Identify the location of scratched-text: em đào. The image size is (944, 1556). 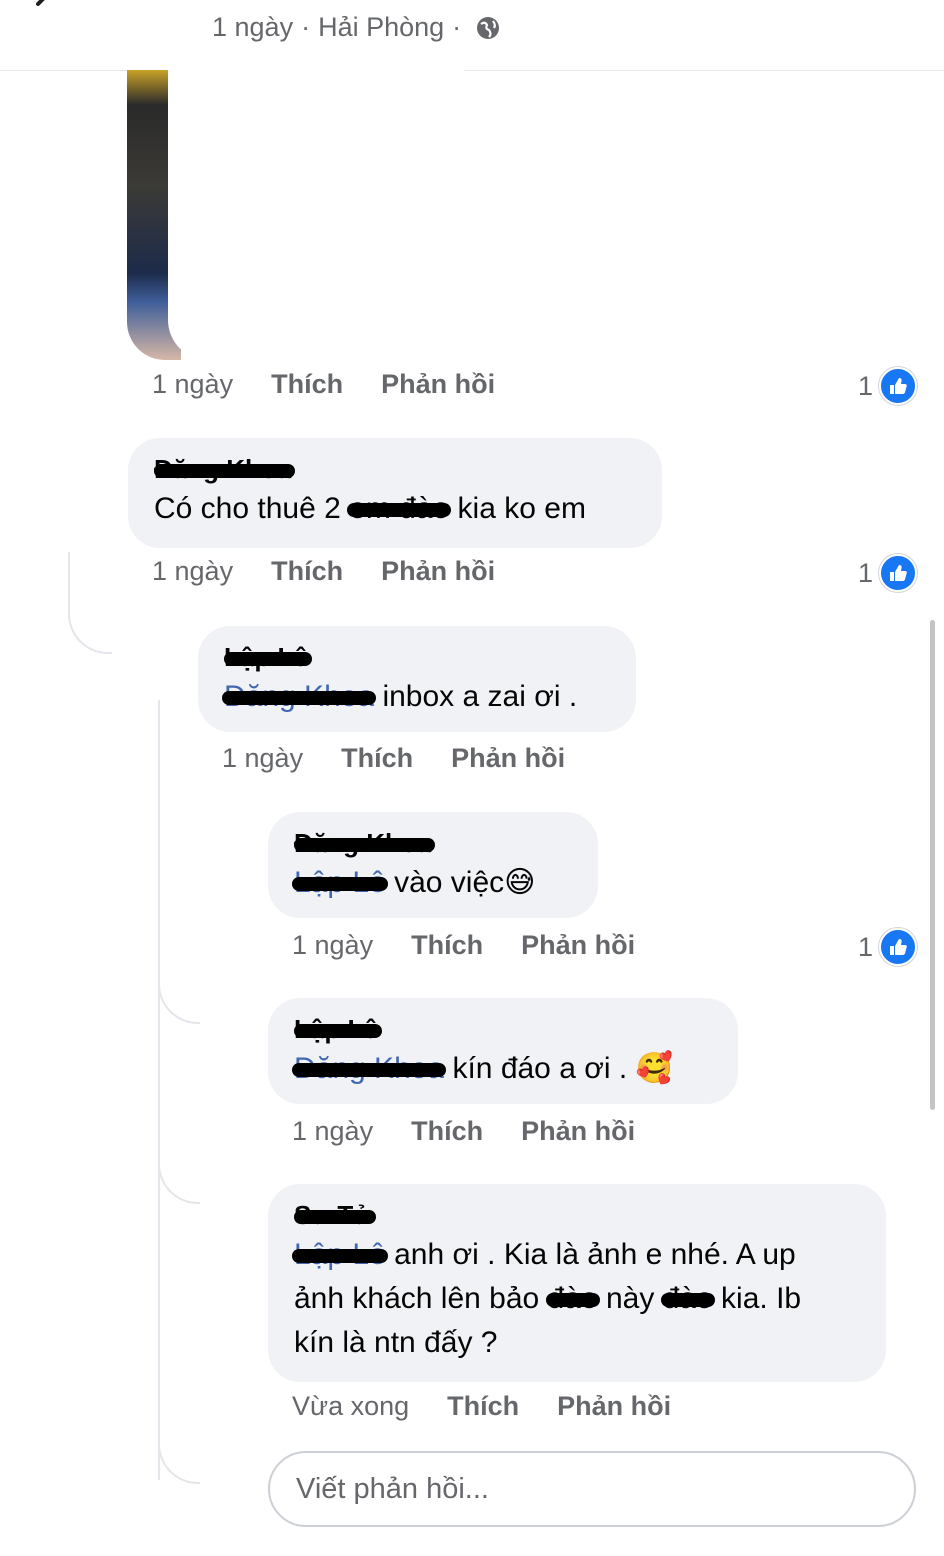
(399, 509).